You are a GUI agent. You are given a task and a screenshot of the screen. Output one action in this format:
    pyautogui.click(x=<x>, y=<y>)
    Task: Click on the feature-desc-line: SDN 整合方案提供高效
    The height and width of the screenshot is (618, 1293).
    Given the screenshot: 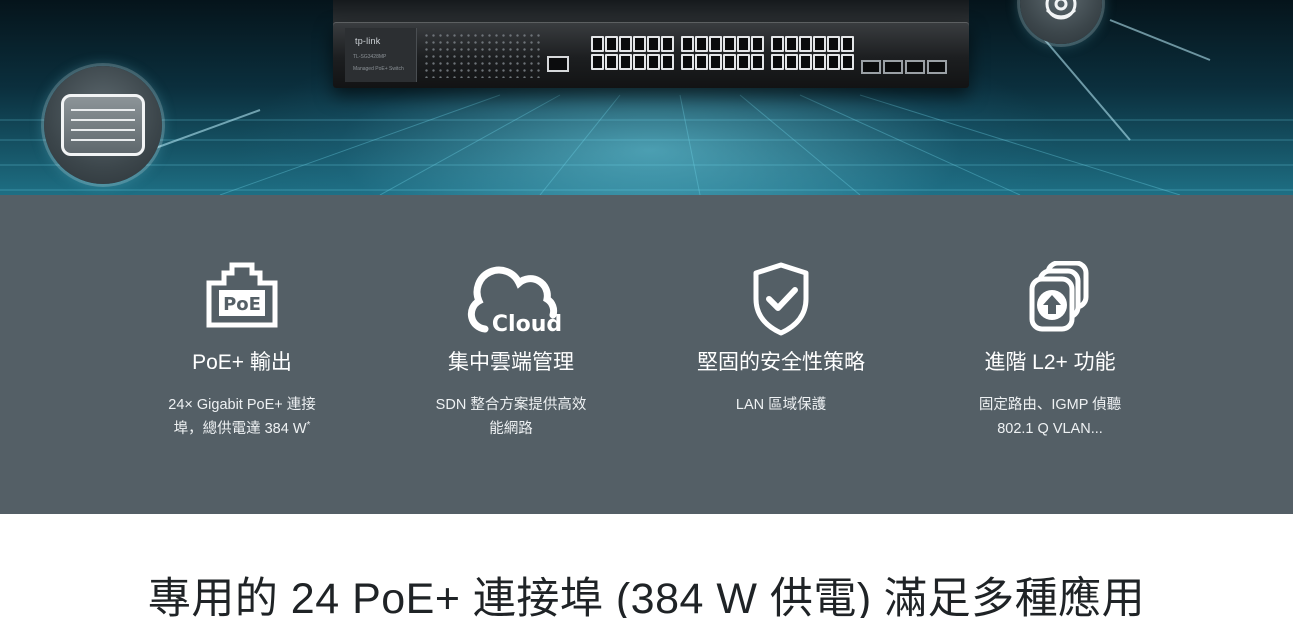 What is the action you would take?
    pyautogui.click(x=511, y=405)
    